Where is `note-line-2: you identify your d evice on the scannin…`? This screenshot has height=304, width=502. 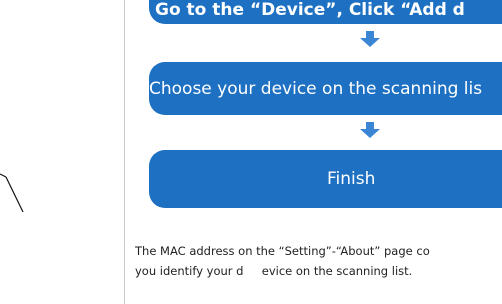
note-line-2: you identify your d evice on the scannin… is located at coordinates (274, 271).